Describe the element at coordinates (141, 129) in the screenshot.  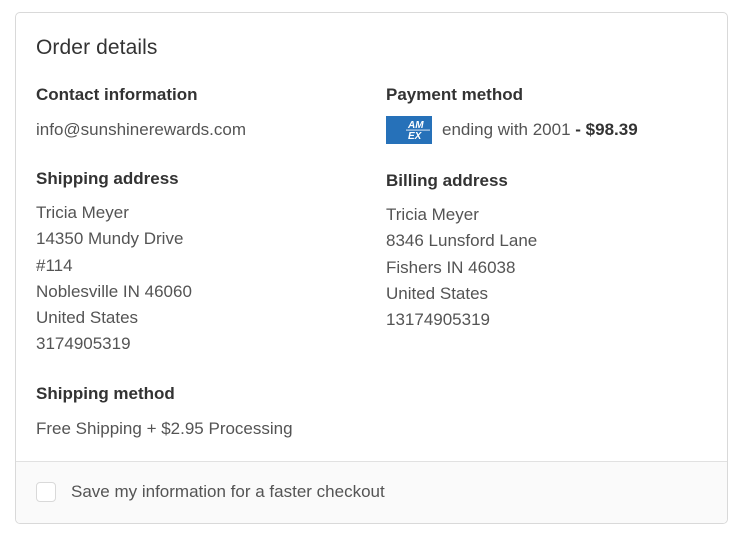
I see `contact-email: info@sunshinerewards.com` at that location.